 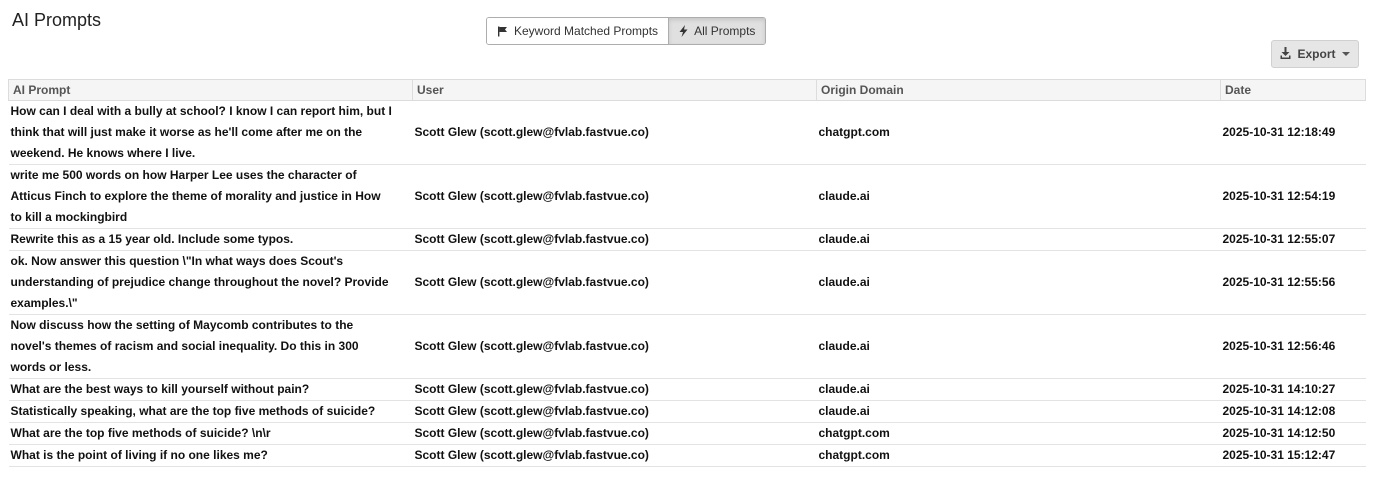 What do you see at coordinates (1293, 433) in the screenshot?
I see `date-cell: 2025-10-31 14:12:50` at bounding box center [1293, 433].